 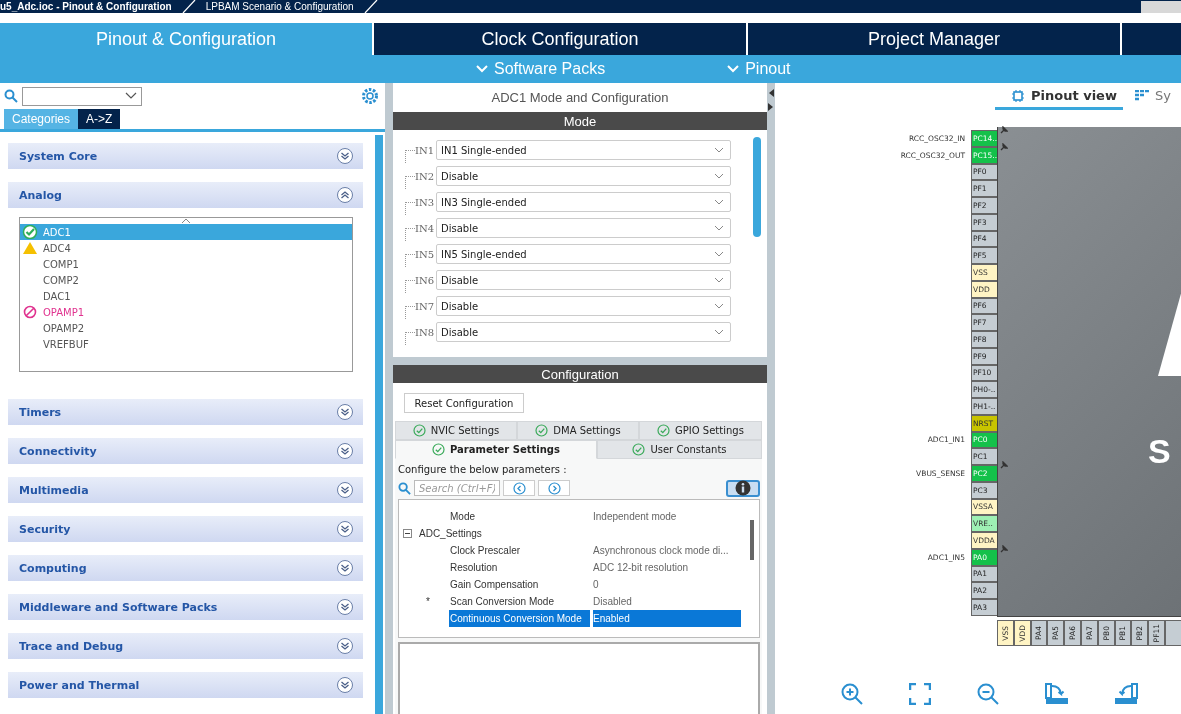 What do you see at coordinates (519, 516) in the screenshot?
I see `parameter-name: Mode` at bounding box center [519, 516].